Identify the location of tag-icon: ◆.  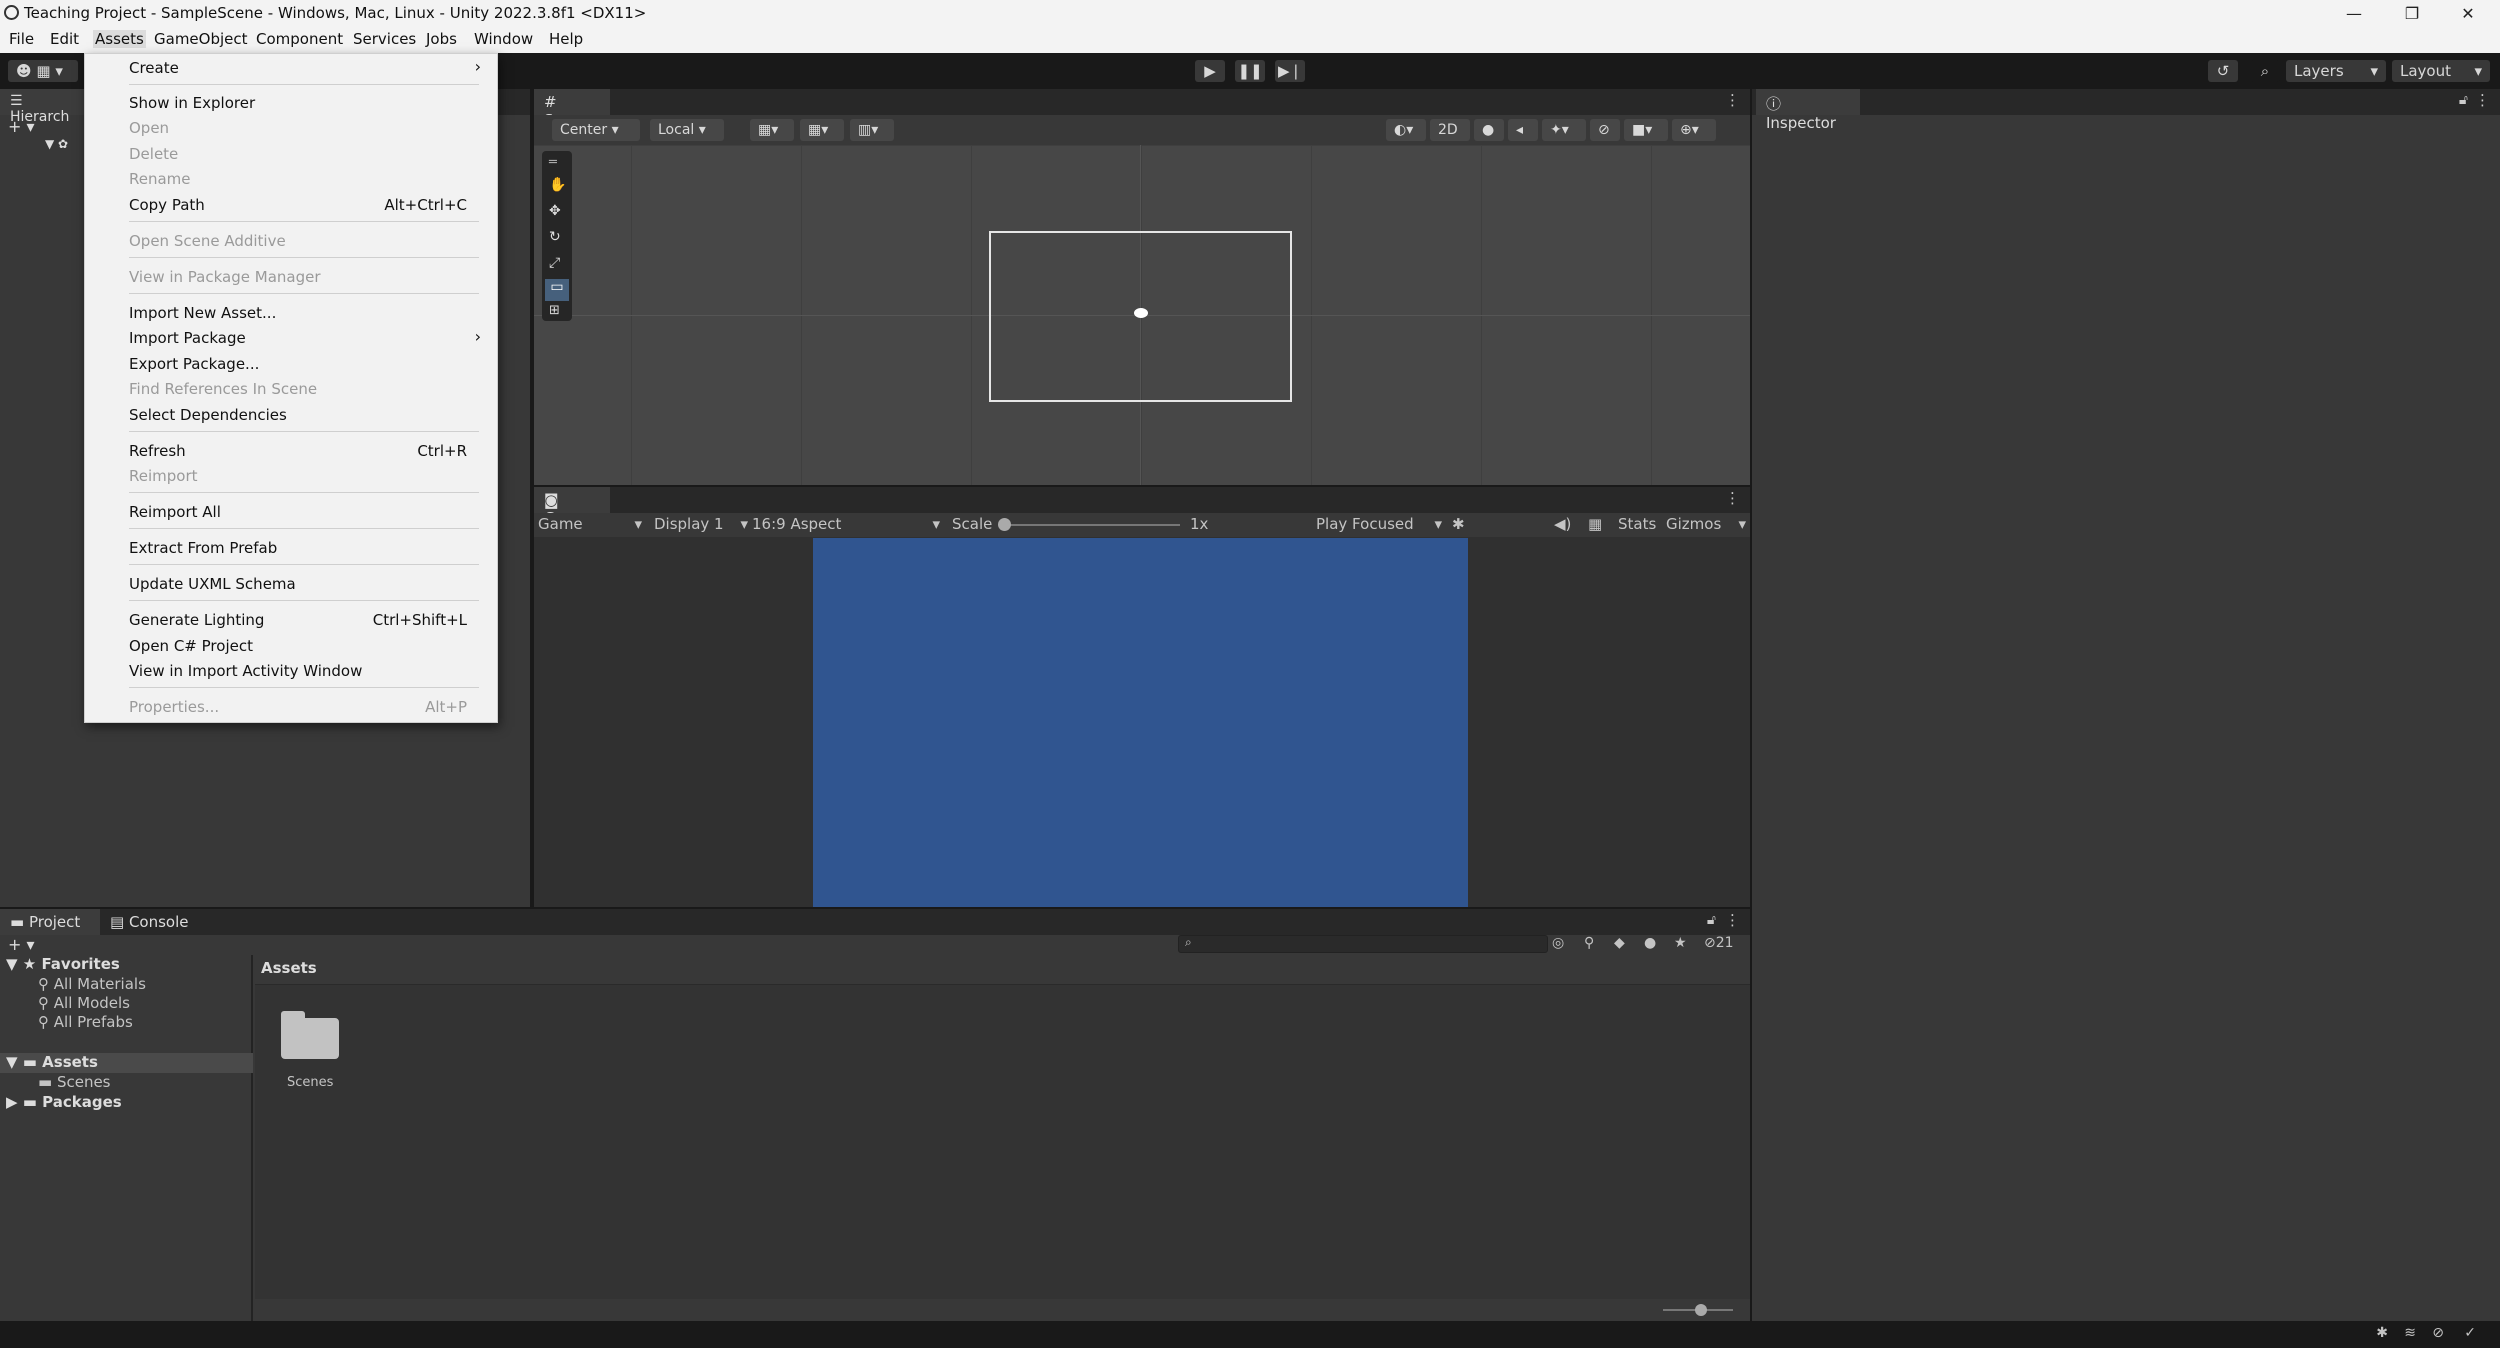
(1619, 943).